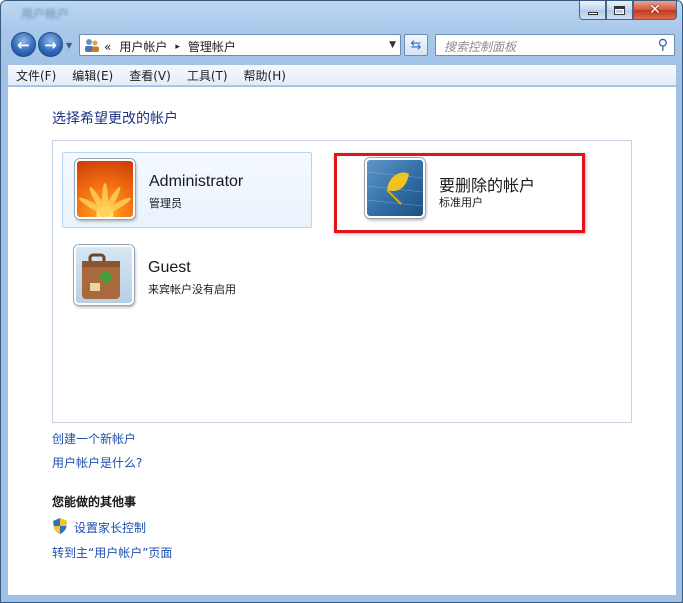  Describe the element at coordinates (192, 289) in the screenshot. I see `account-type: 来宾帐户没有启用` at that location.